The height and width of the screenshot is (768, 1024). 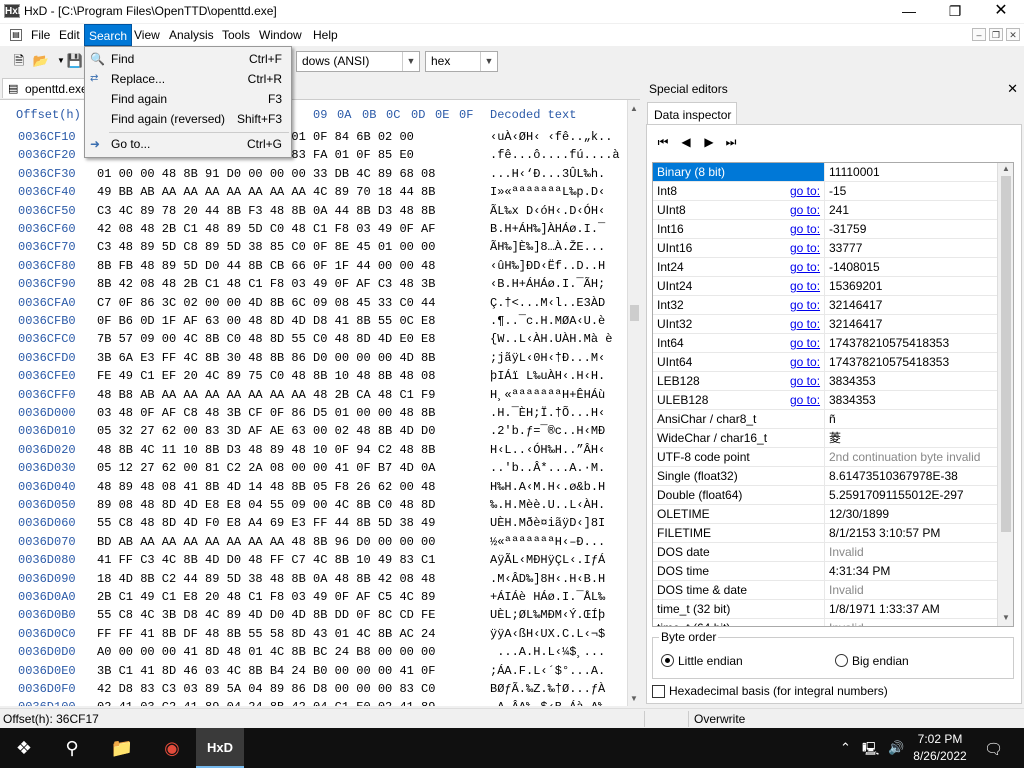 What do you see at coordinates (692, 113) in the screenshot?
I see `tab-data-inspector: Data inspector` at bounding box center [692, 113].